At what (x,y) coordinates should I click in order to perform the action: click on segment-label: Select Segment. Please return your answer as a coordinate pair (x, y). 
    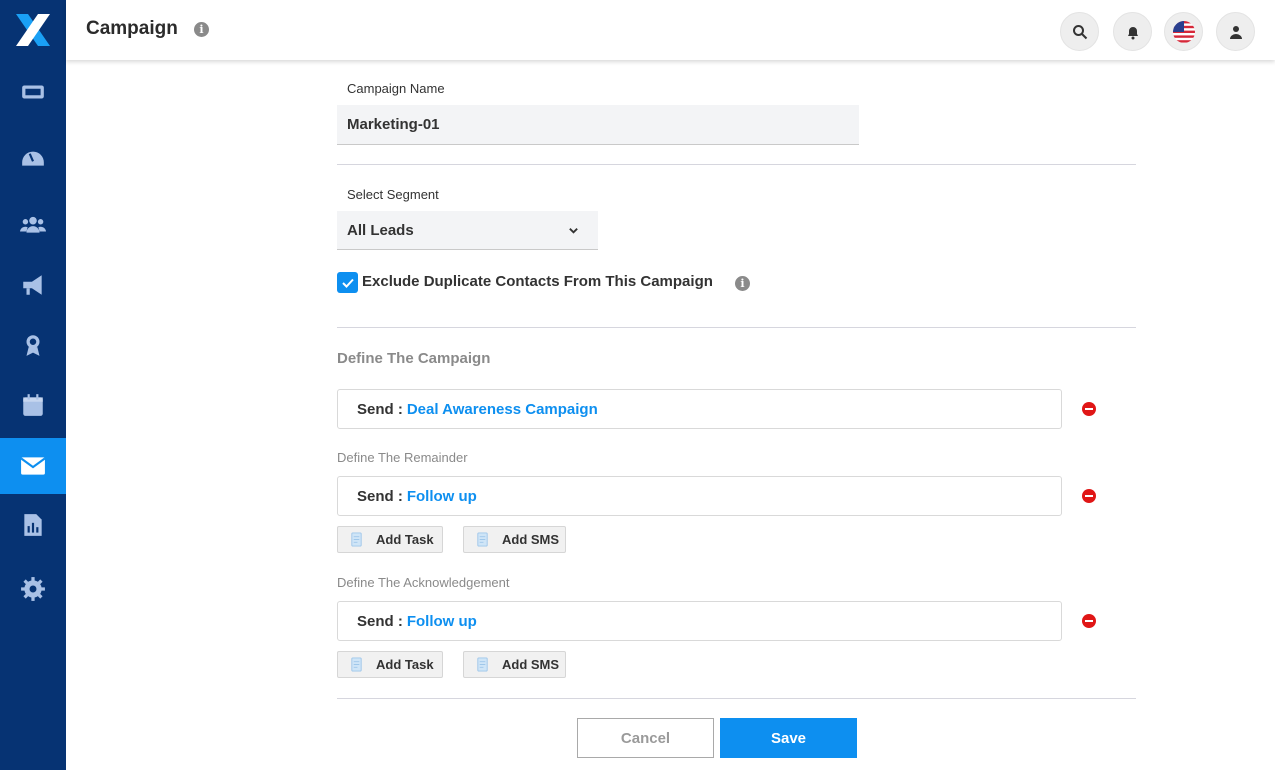
    Looking at the image, I should click on (393, 194).